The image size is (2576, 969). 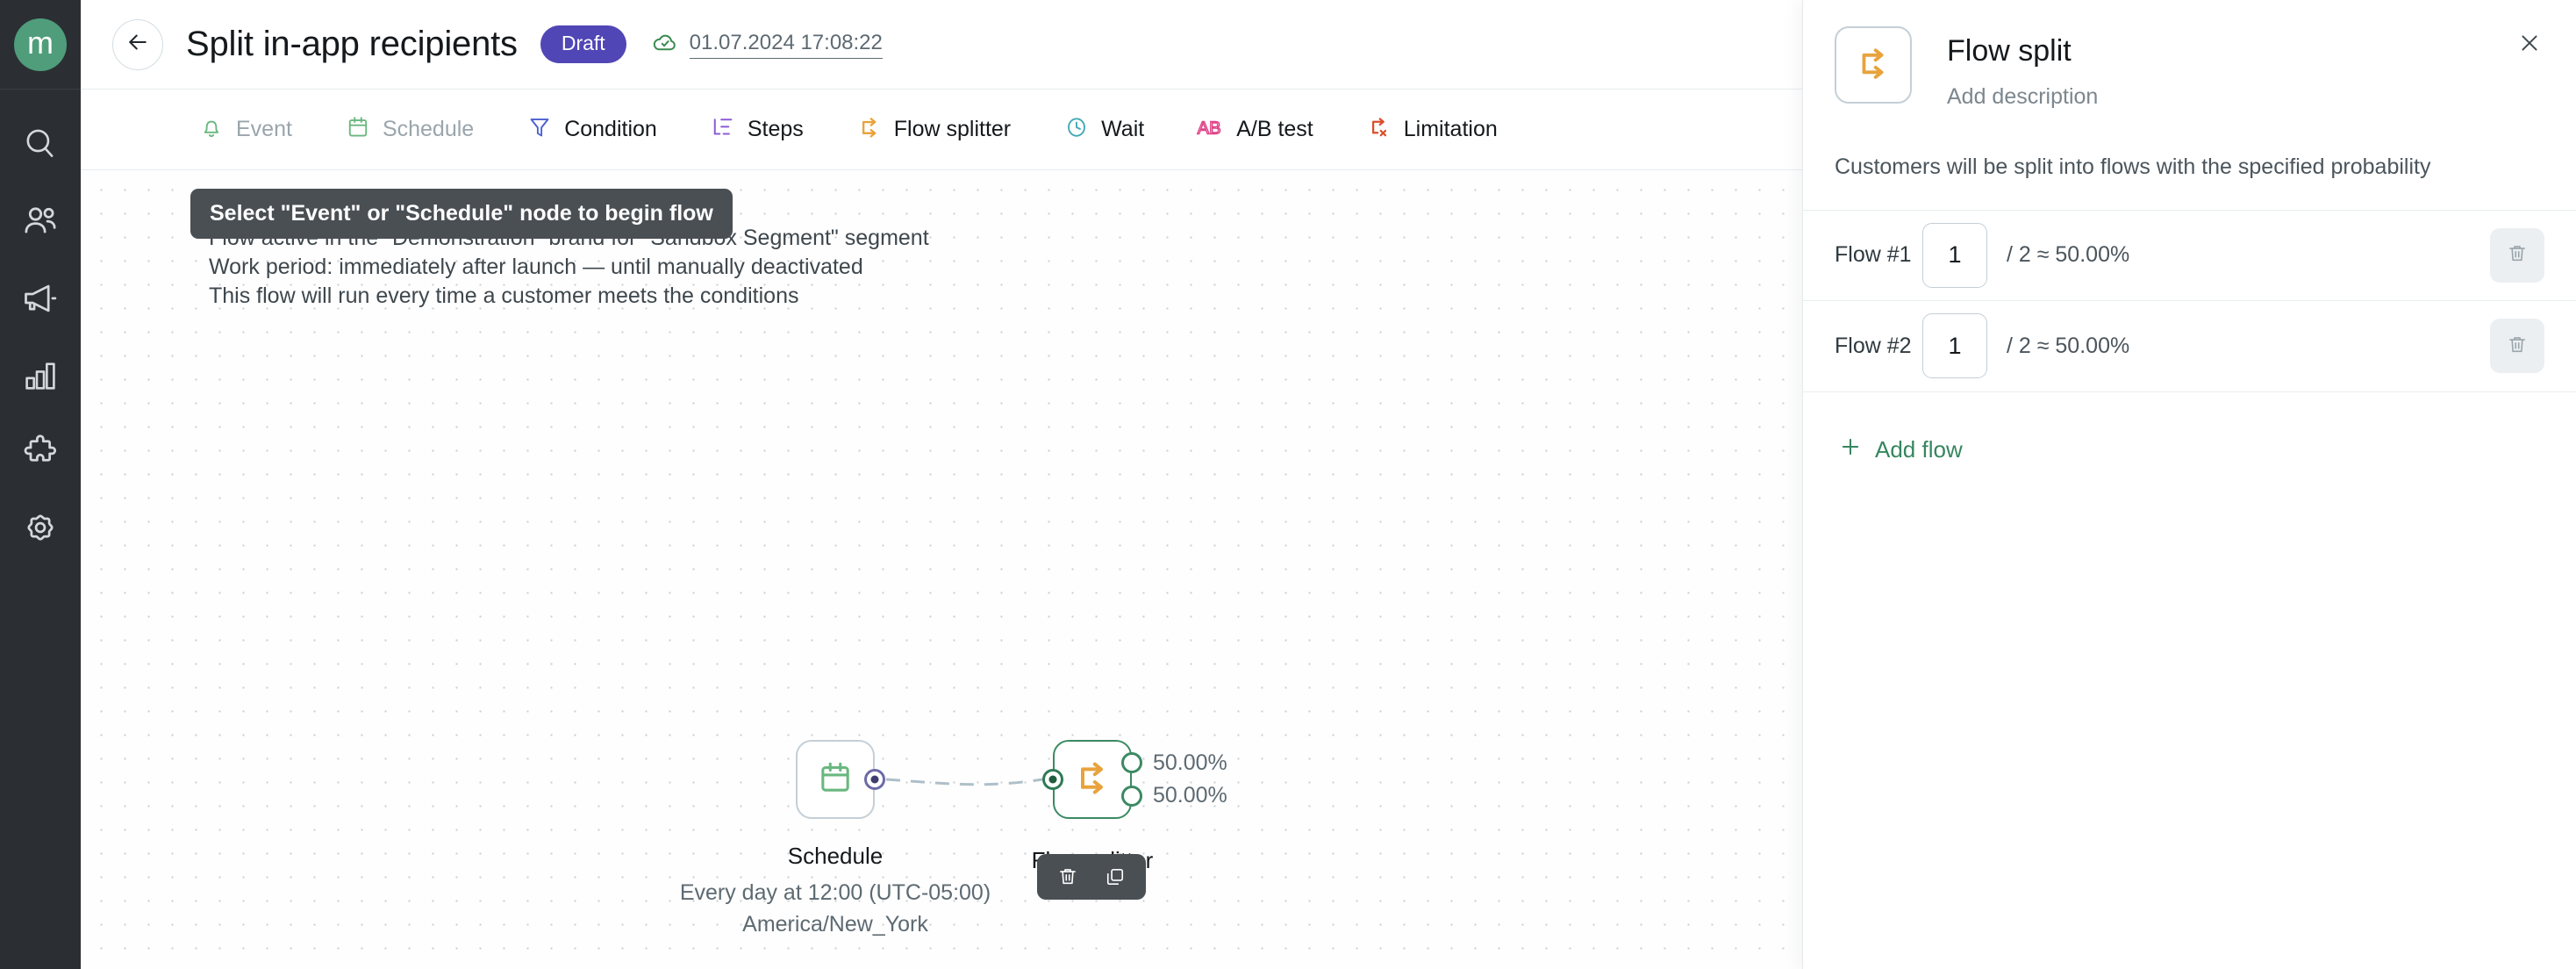 I want to click on palette-item-label: Wait, so click(x=1123, y=129).